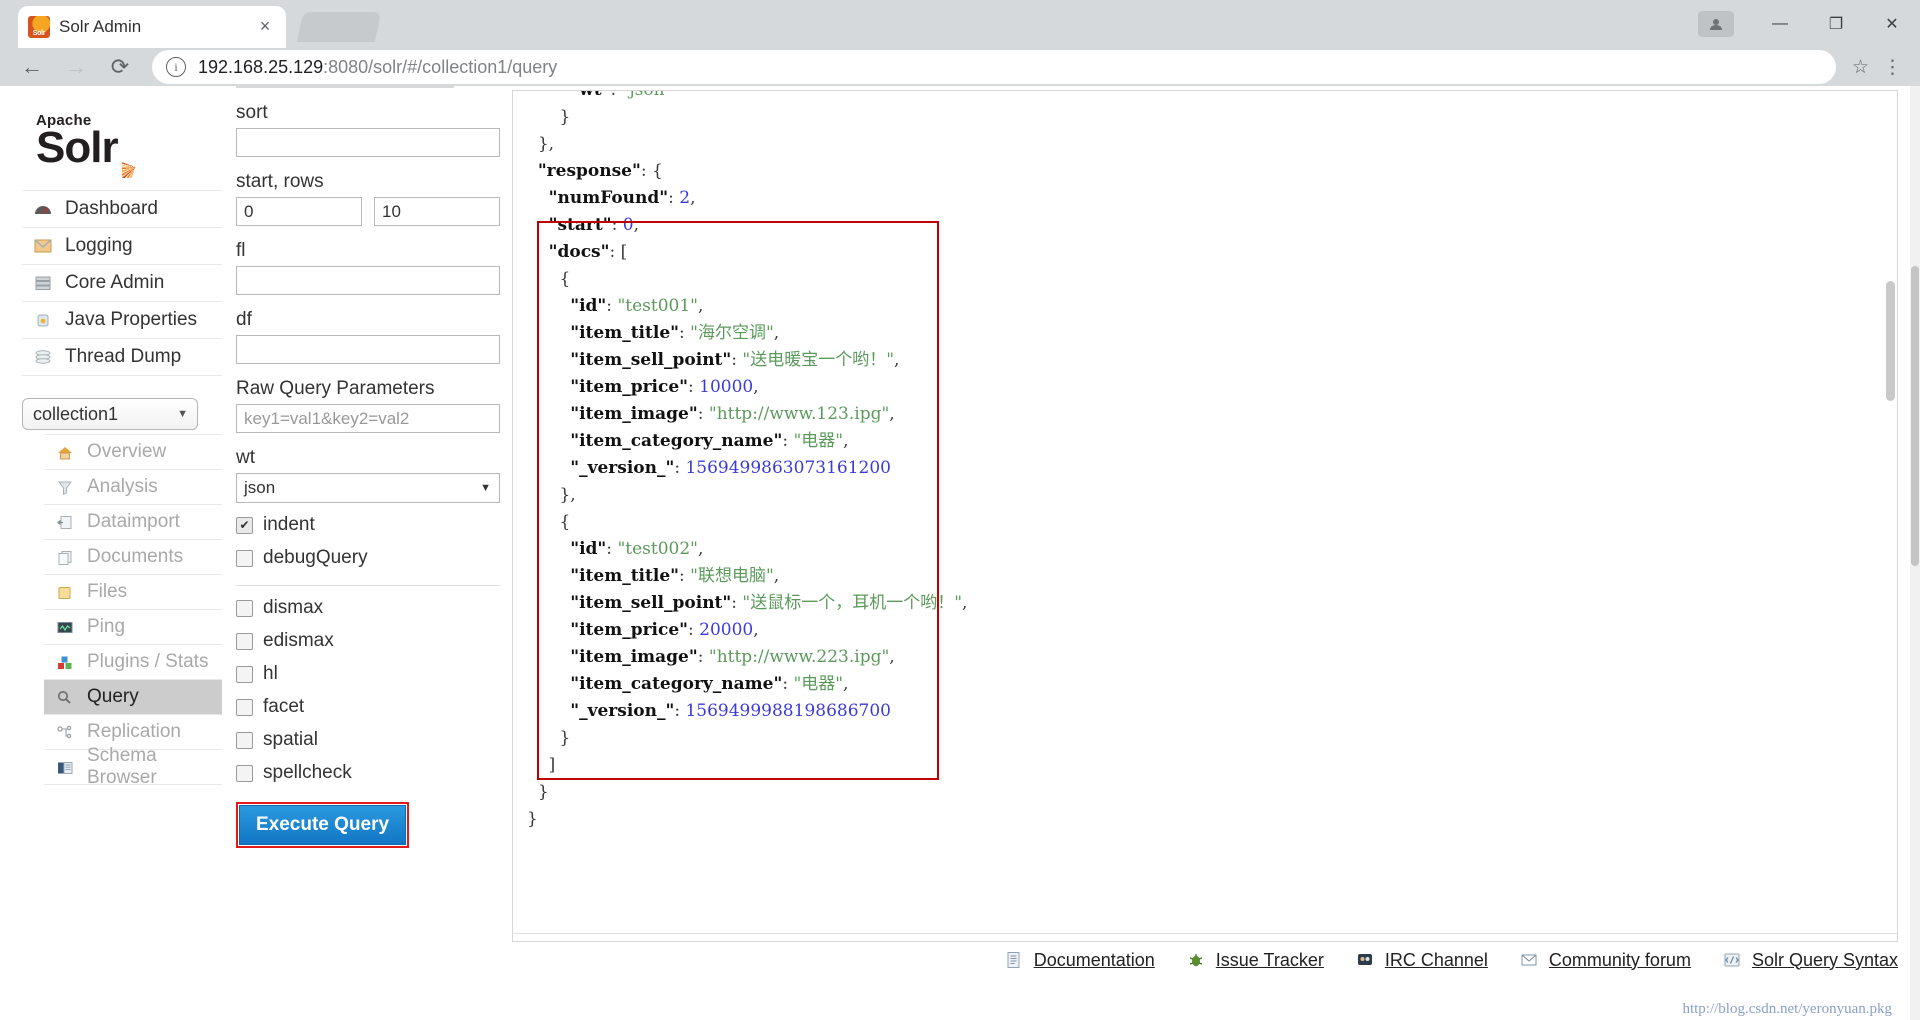  What do you see at coordinates (1892, 67) in the screenshot?
I see `browser-menu-icon: ⋮` at bounding box center [1892, 67].